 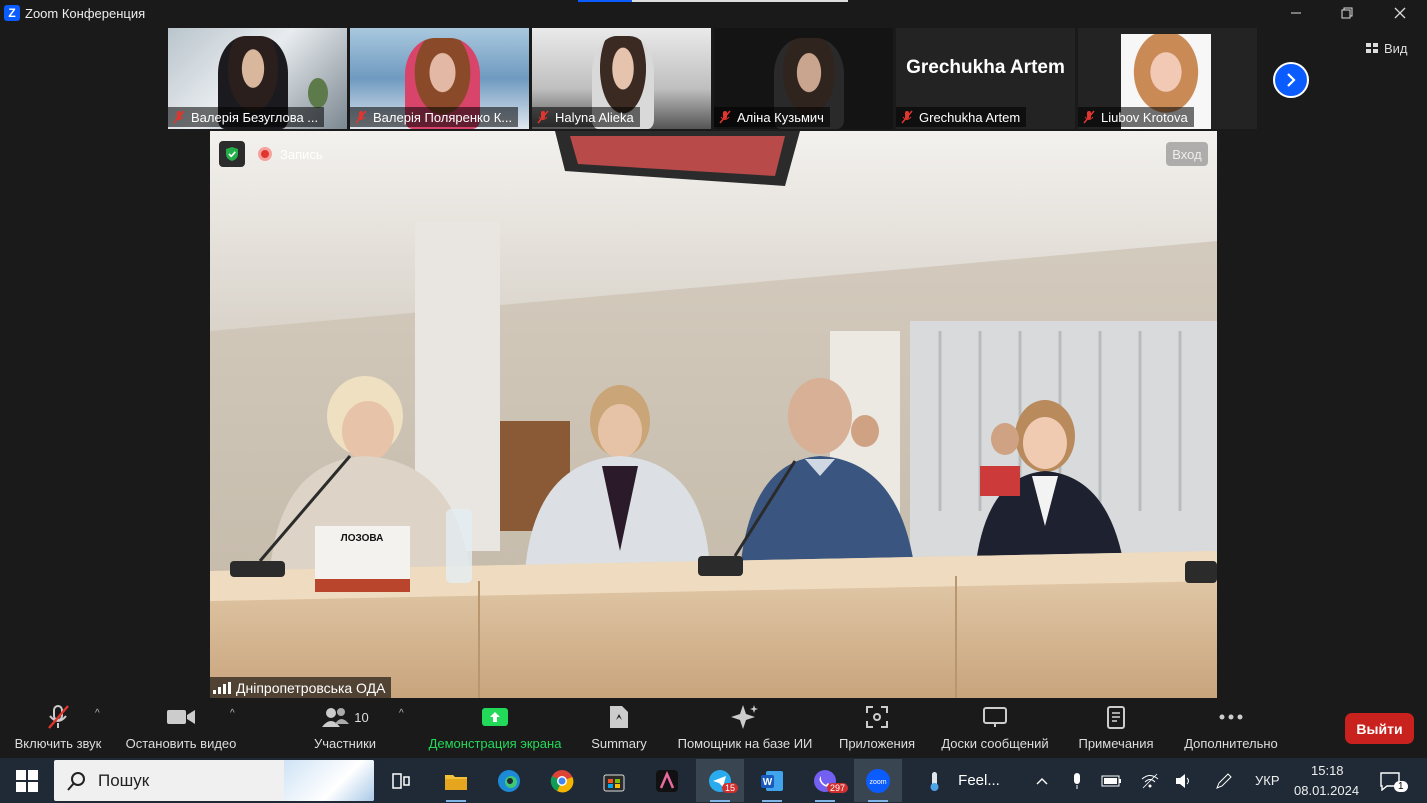 I want to click on minimize-icon, so click(x=1296, y=13).